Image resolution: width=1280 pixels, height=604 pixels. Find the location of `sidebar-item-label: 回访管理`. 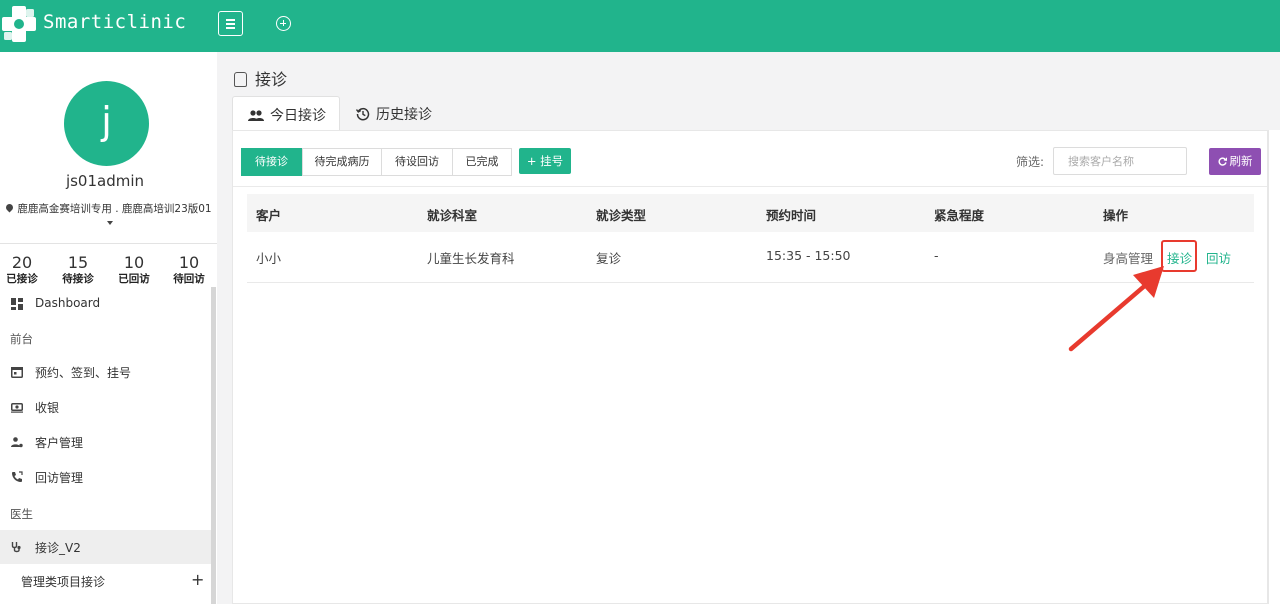

sidebar-item-label: 回访管理 is located at coordinates (59, 478).